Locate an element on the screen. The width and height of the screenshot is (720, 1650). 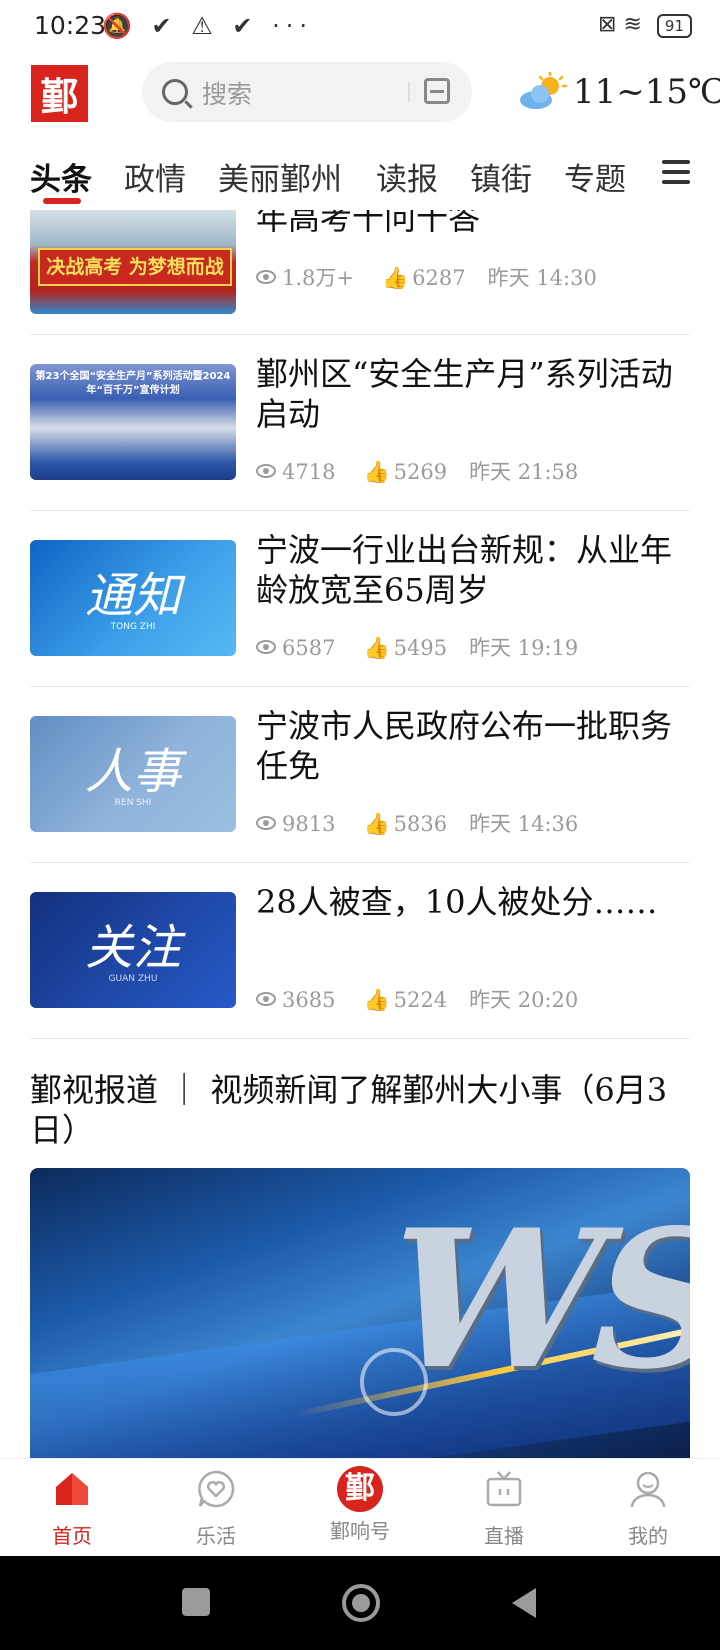
tab-newspaper: 读报 is located at coordinates (407, 176).